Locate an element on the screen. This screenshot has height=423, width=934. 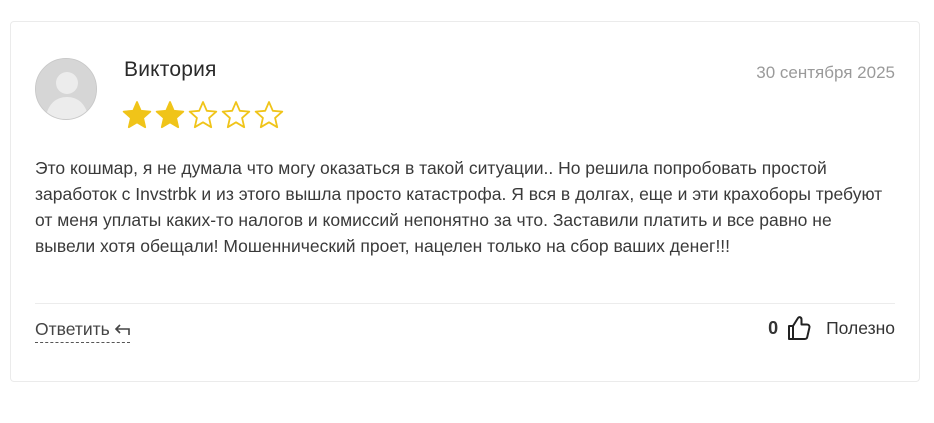
helpful-label: Полезно is located at coordinates (860, 328).